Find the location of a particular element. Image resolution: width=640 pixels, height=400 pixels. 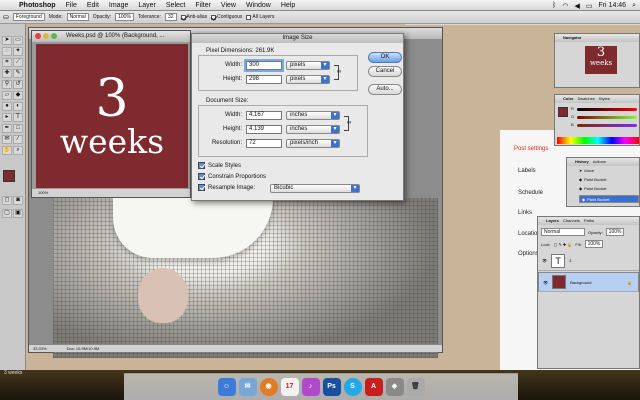

minimize-icon is located at coordinates (46, 36).